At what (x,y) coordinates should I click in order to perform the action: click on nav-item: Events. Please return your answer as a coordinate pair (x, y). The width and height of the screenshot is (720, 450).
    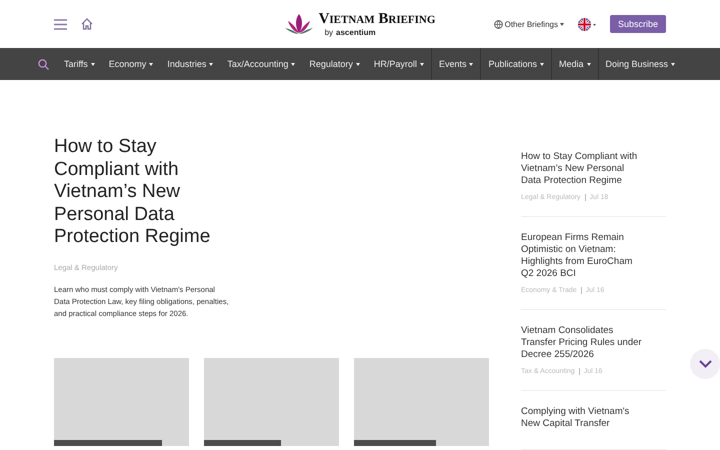
    Looking at the image, I should click on (455, 64).